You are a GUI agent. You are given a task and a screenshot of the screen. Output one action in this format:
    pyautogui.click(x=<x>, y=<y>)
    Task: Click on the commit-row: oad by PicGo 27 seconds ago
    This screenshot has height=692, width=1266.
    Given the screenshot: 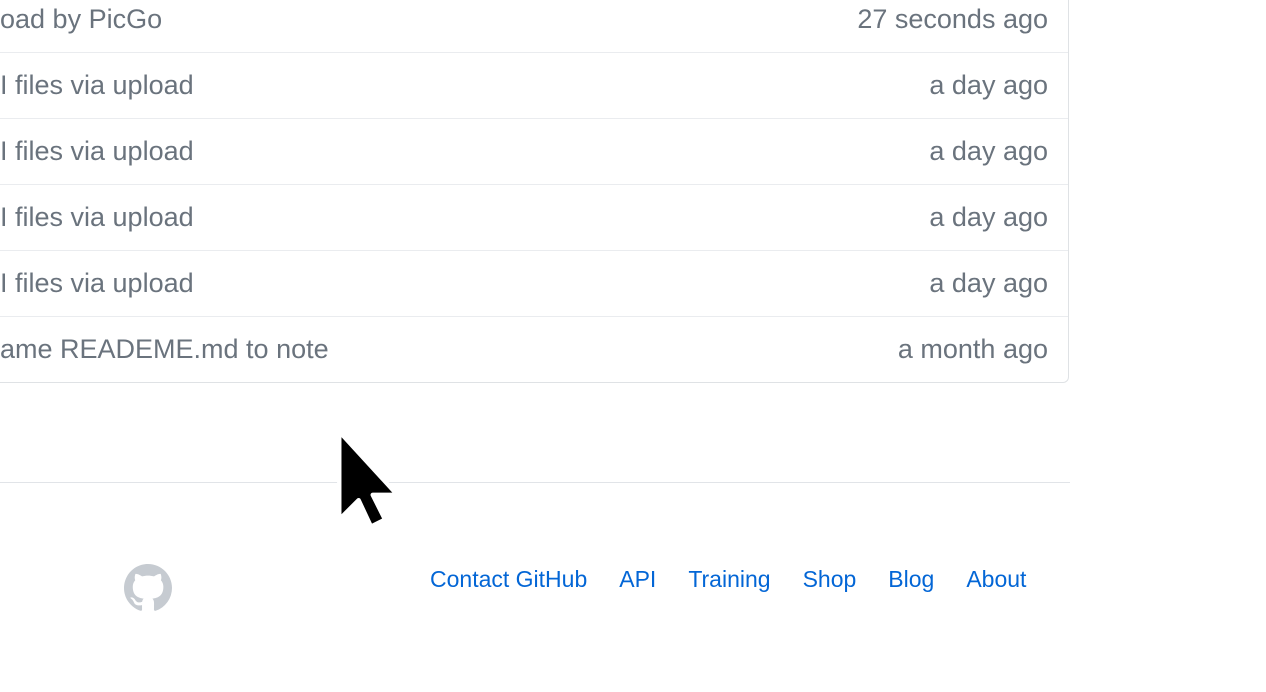 What is the action you would take?
    pyautogui.click(x=534, y=26)
    